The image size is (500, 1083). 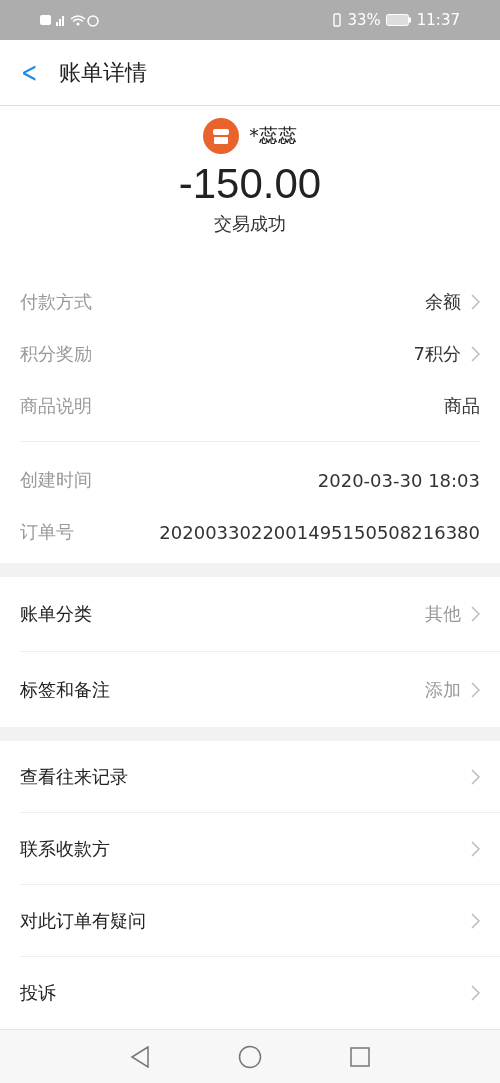 I want to click on list-item: 对此订单有疑问, so click(x=260, y=921).